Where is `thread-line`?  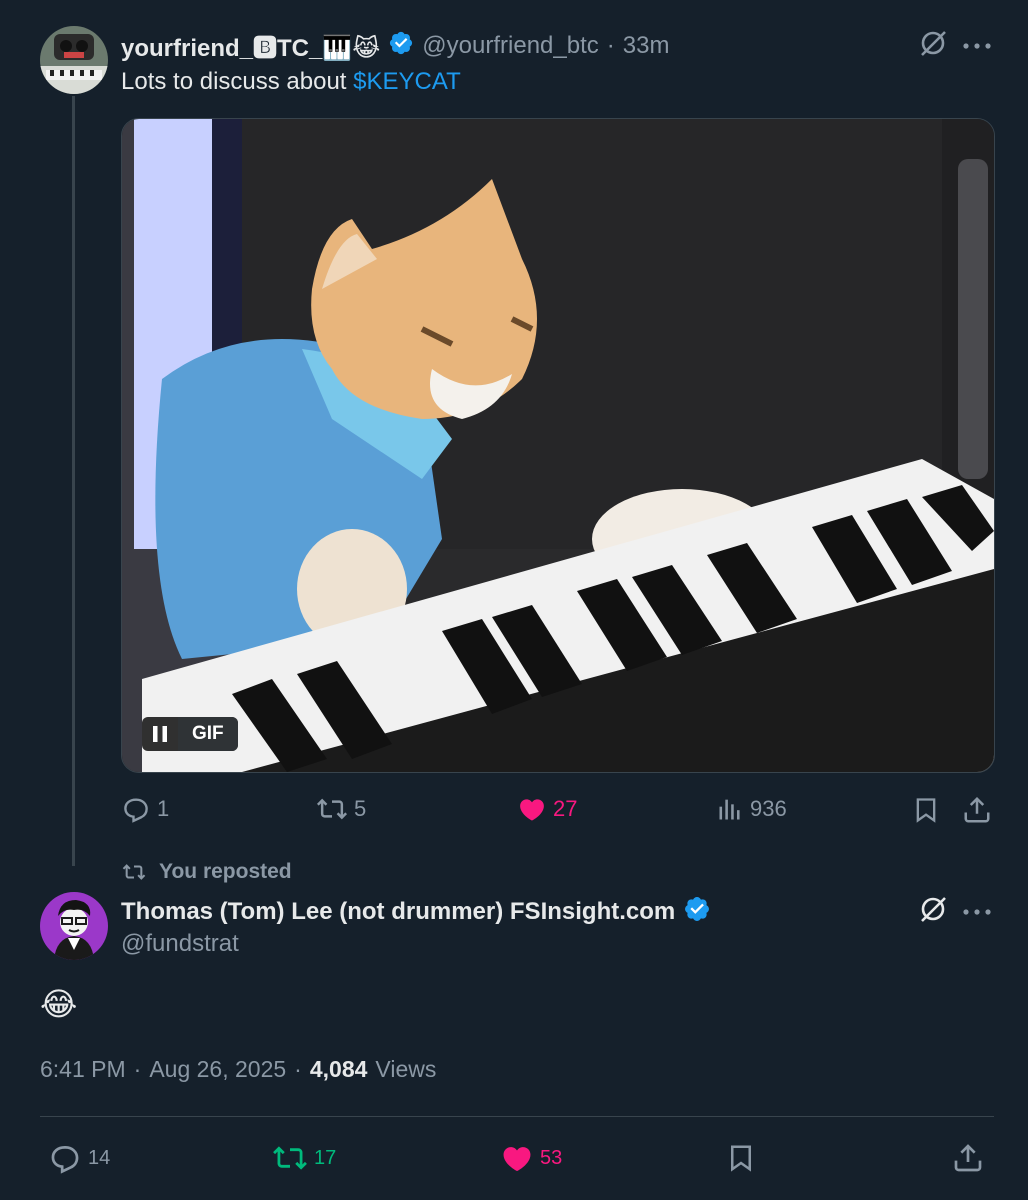
thread-line is located at coordinates (73, 481).